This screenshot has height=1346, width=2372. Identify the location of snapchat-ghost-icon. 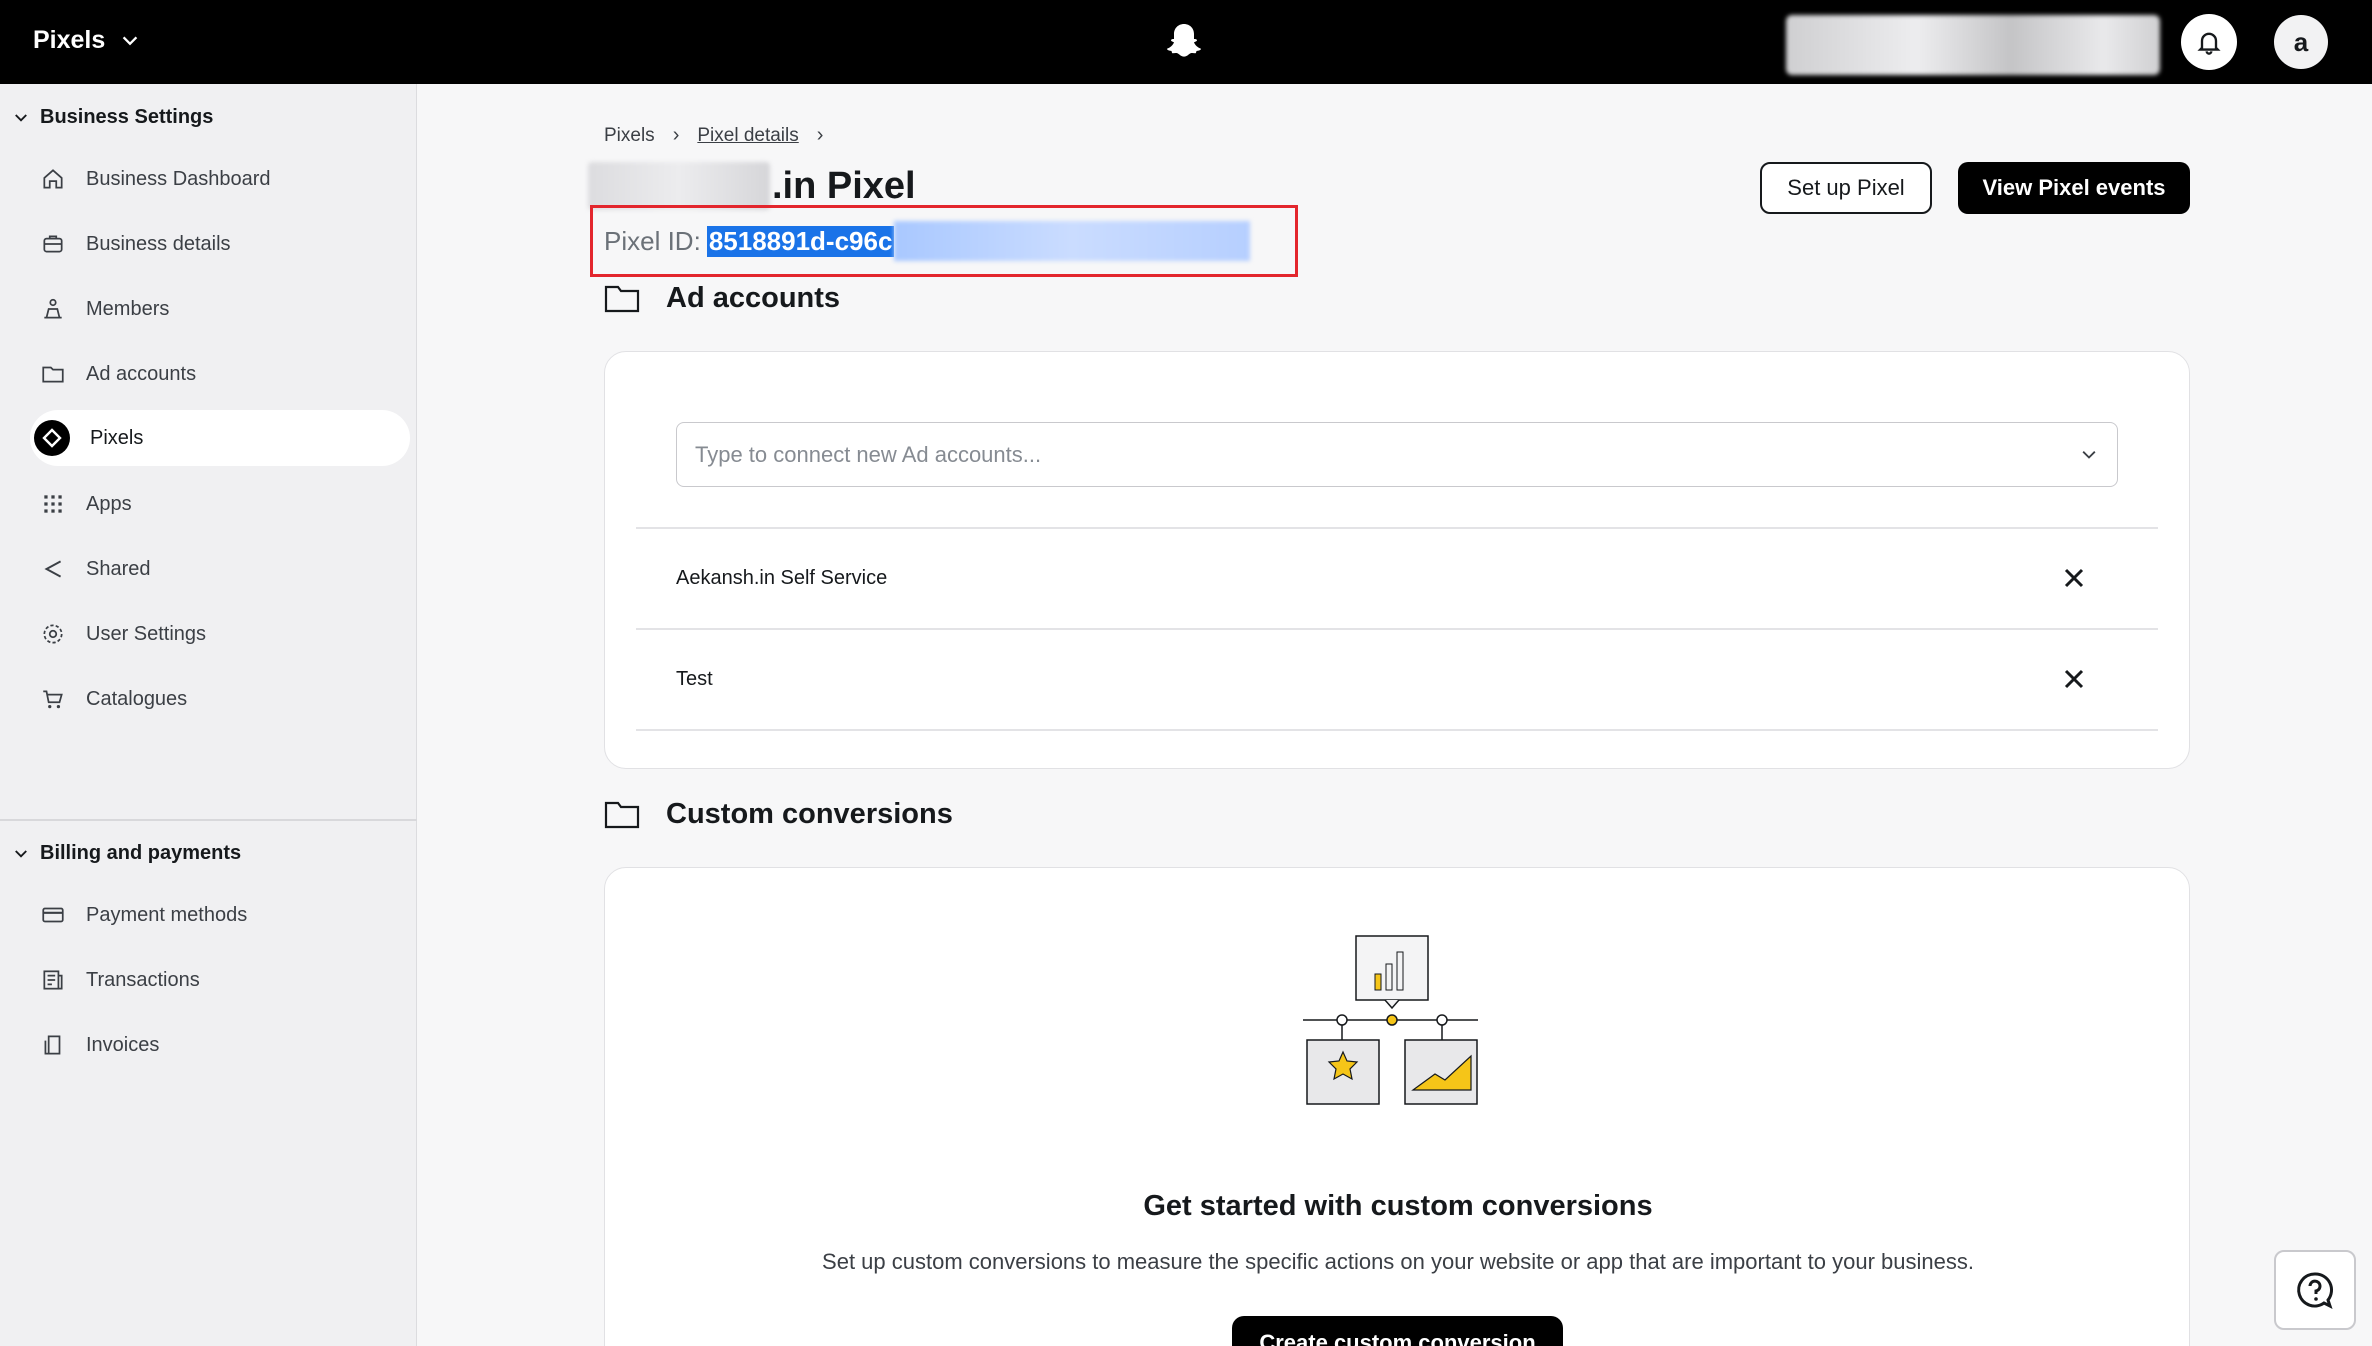
(1184, 42).